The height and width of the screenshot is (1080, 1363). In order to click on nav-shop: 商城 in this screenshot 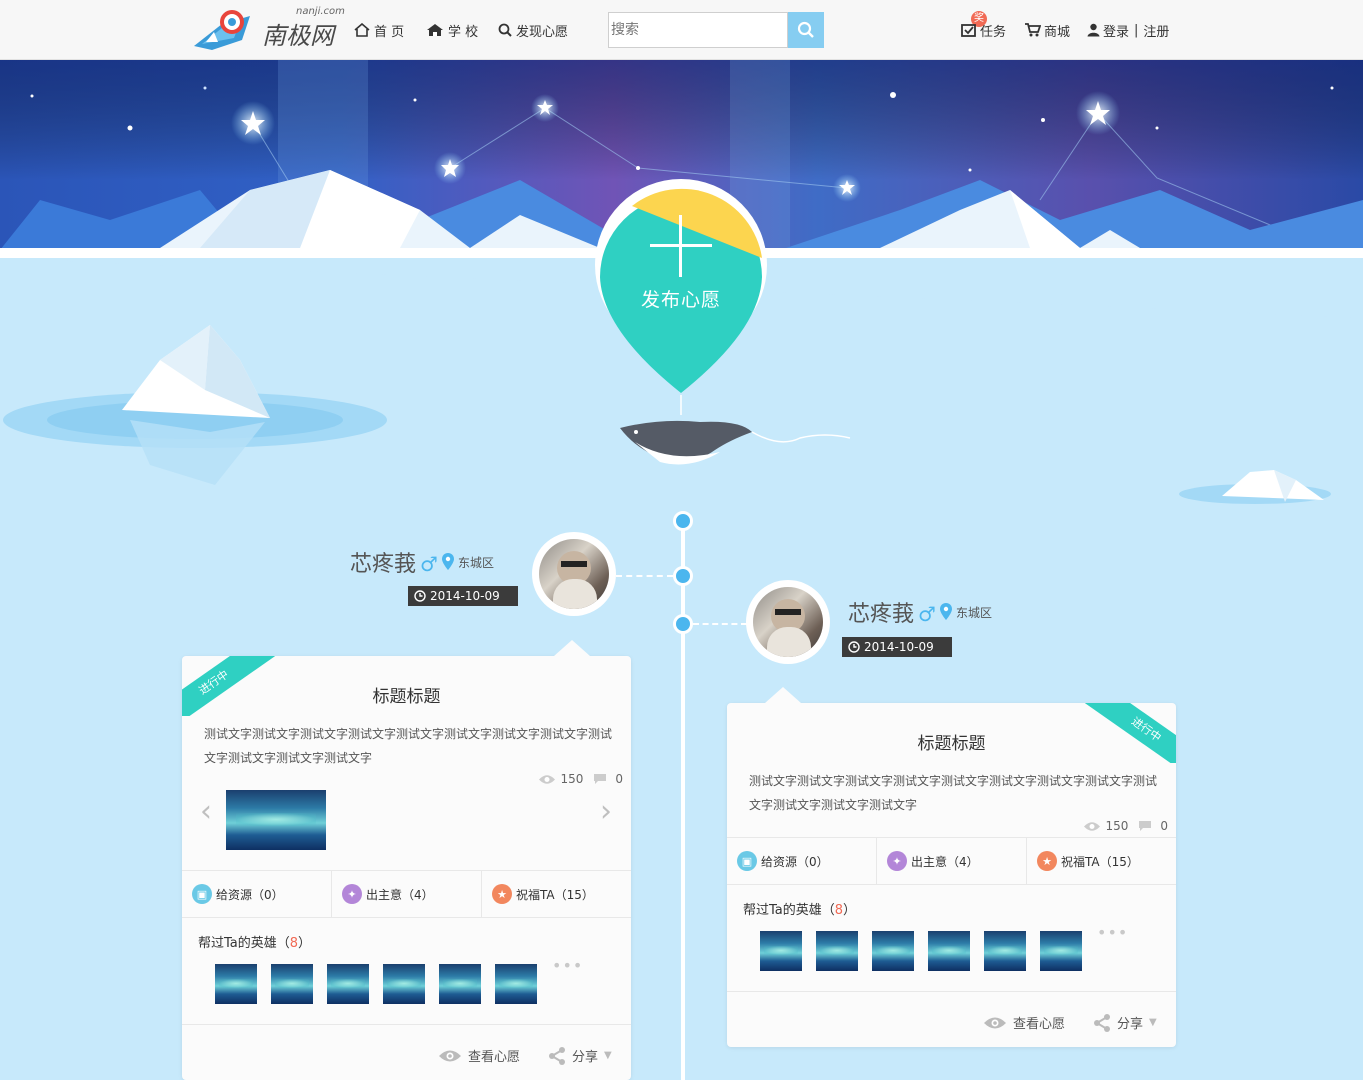, I will do `click(1047, 30)`.